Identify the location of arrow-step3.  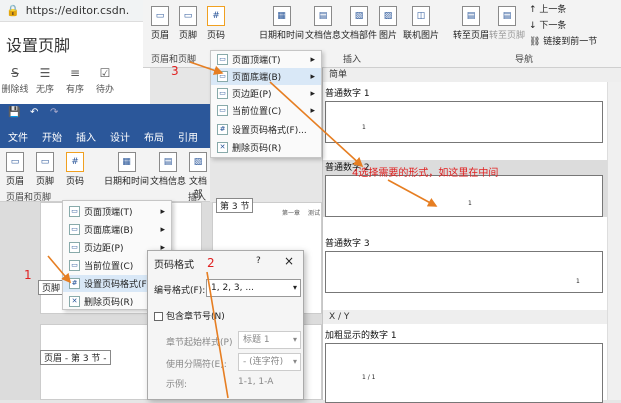
(206, 68).